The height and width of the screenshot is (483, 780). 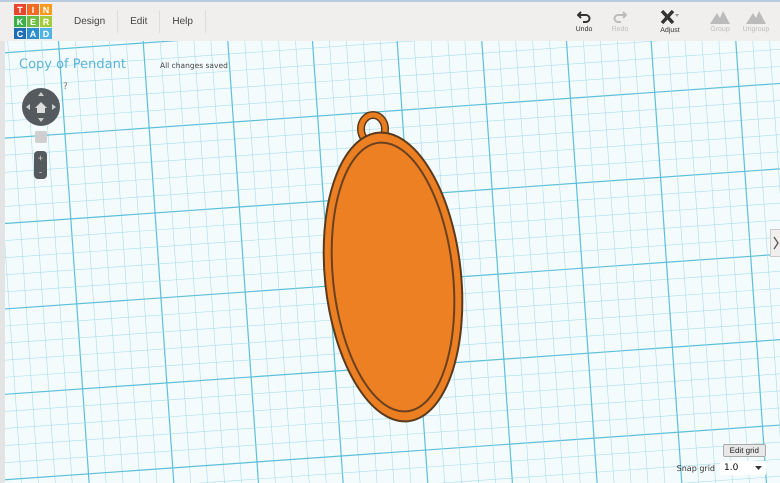 What do you see at coordinates (90, 21) in the screenshot?
I see `menu-item: Design` at bounding box center [90, 21].